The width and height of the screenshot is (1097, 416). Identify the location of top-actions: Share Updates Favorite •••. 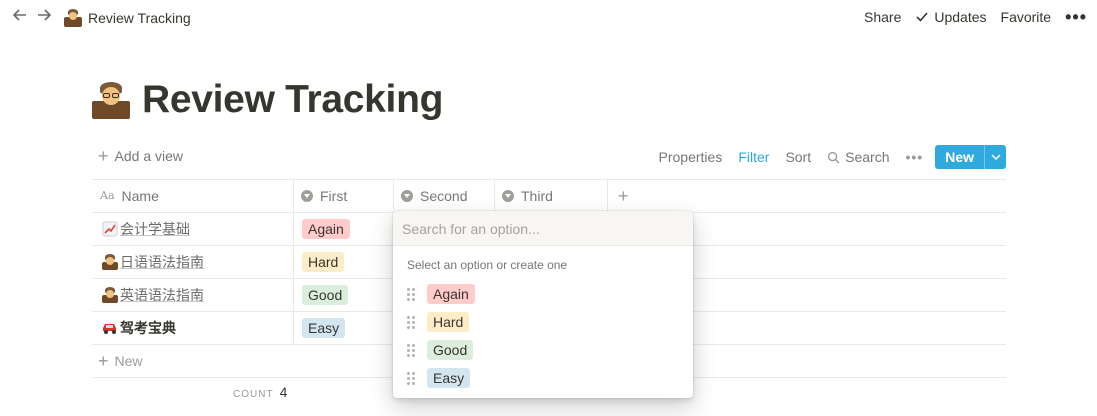
(968, 17).